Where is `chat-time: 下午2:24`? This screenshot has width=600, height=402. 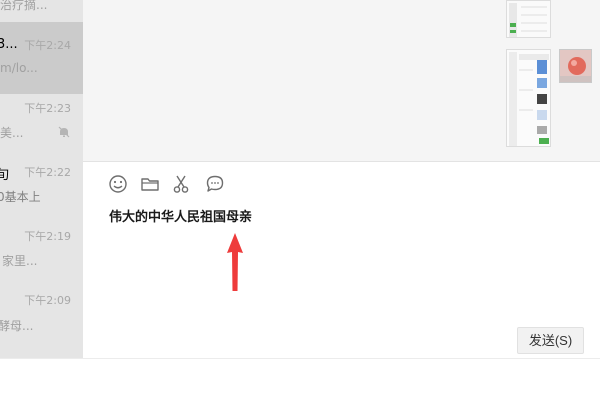 chat-time: 下午2:24 is located at coordinates (47, 45).